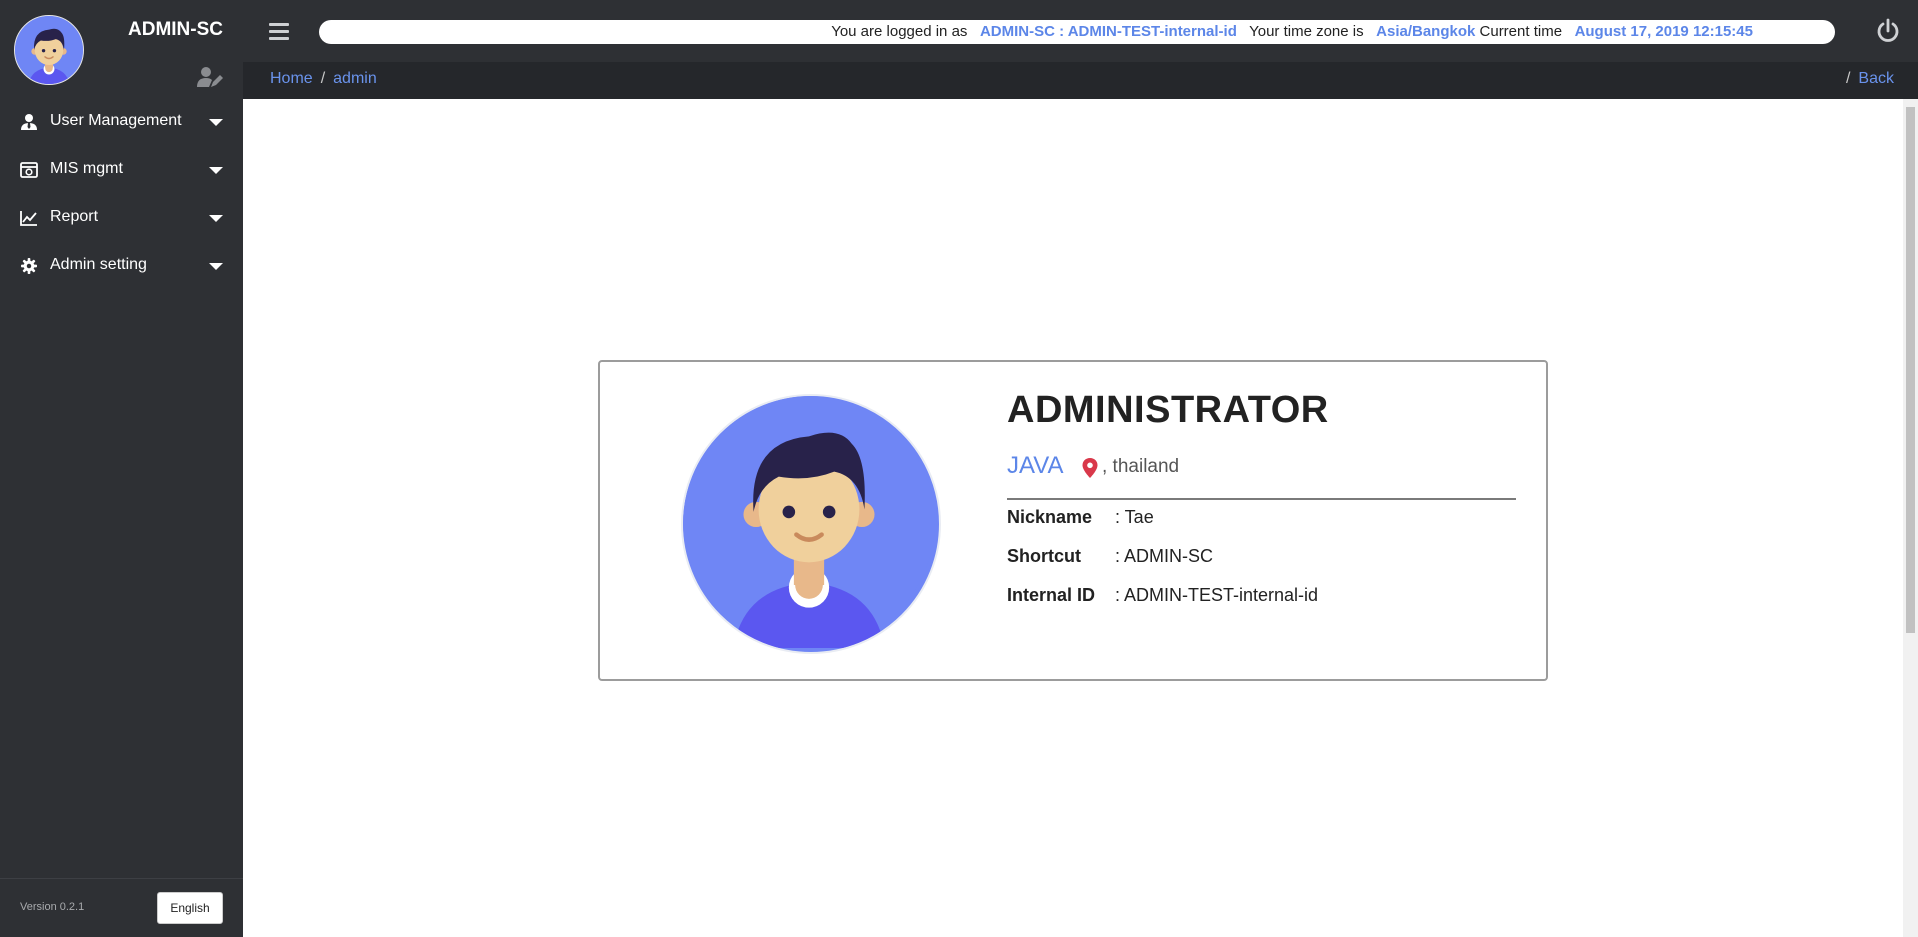 Image resolution: width=1918 pixels, height=937 pixels. Describe the element at coordinates (899, 31) in the screenshot. I see `logged-in-label: You are logged in as` at that location.